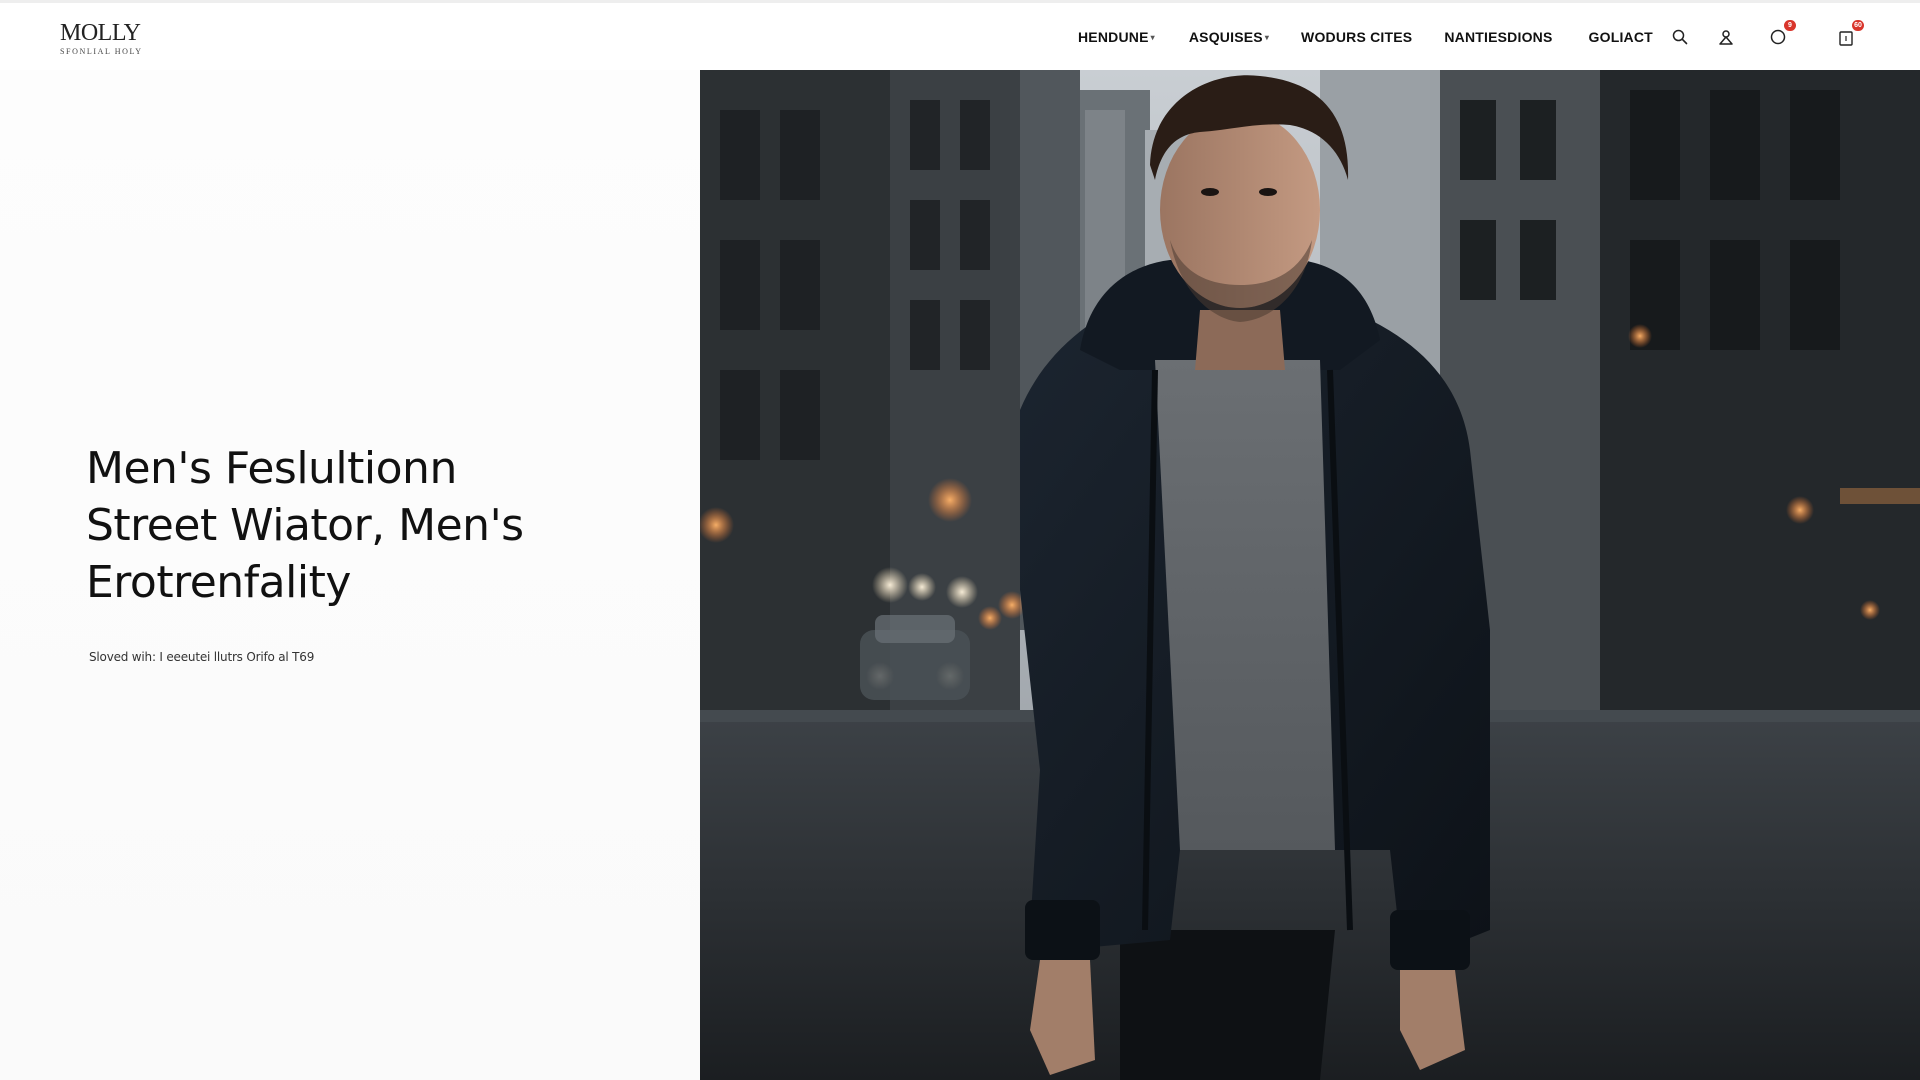 The image size is (1920, 1080). What do you see at coordinates (1846, 38) in the screenshot?
I see `bag-icon` at bounding box center [1846, 38].